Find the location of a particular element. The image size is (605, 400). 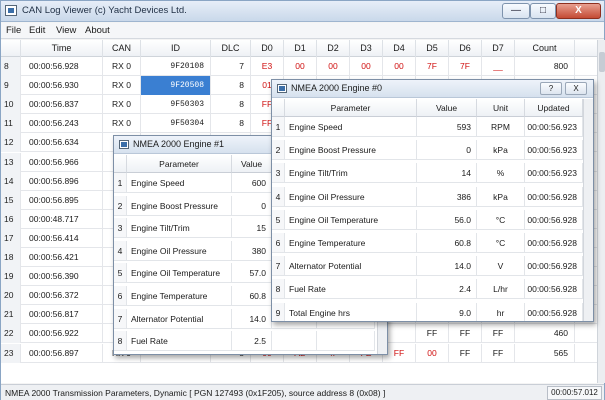

dlg1-cell: 4 is located at coordinates (120, 250).